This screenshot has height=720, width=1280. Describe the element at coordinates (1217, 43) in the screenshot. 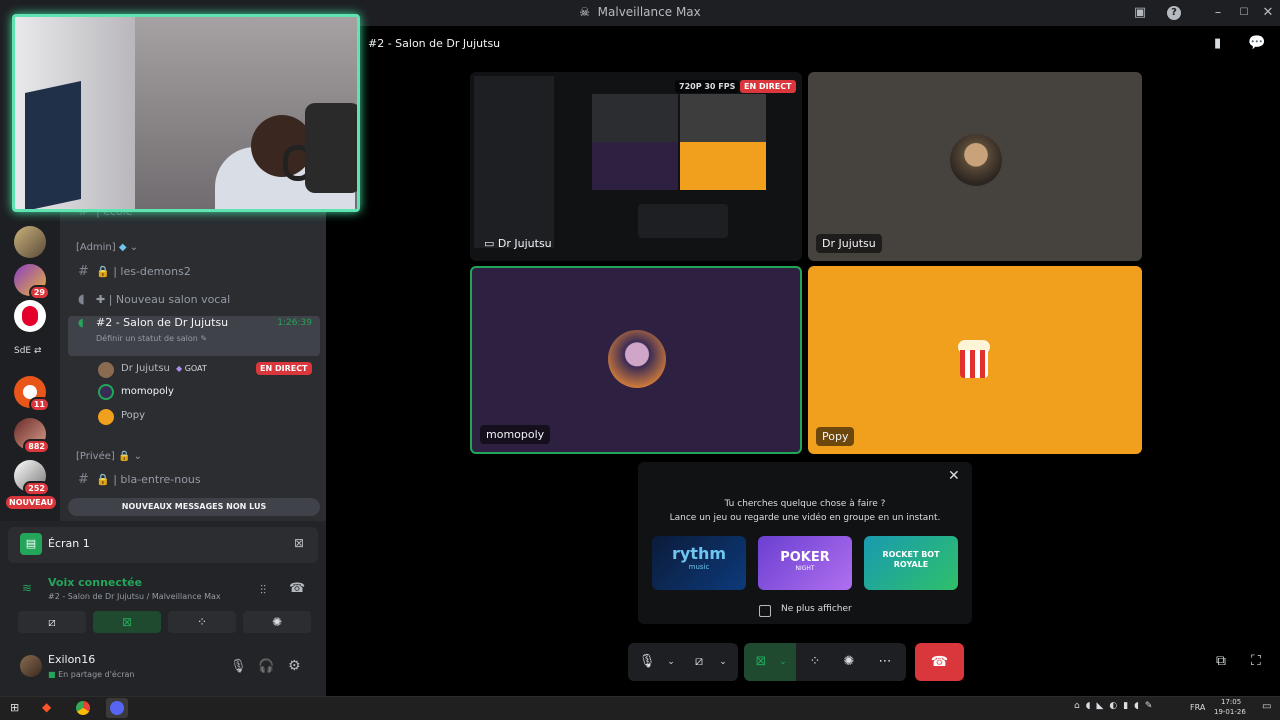

I see `bookmark-icon: ▮` at that location.